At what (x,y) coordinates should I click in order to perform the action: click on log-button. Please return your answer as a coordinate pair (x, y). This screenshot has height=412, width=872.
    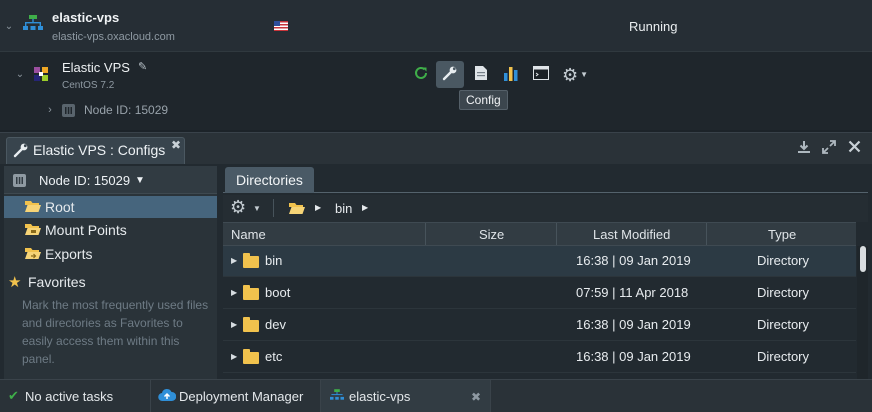
    Looking at the image, I should click on (481, 74).